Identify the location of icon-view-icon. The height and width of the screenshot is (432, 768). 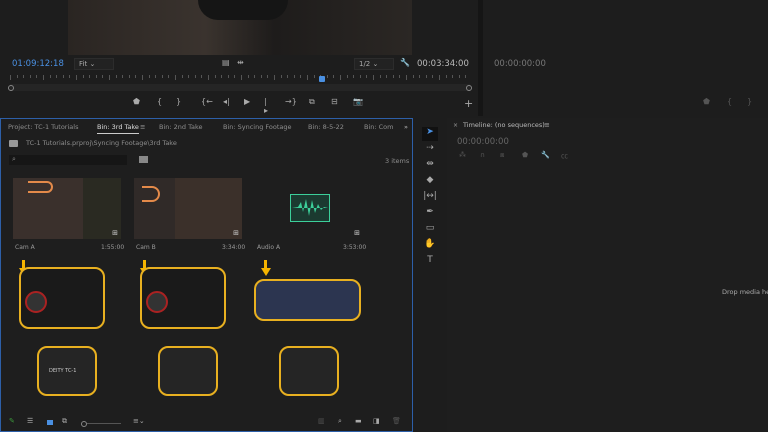
(50, 422).